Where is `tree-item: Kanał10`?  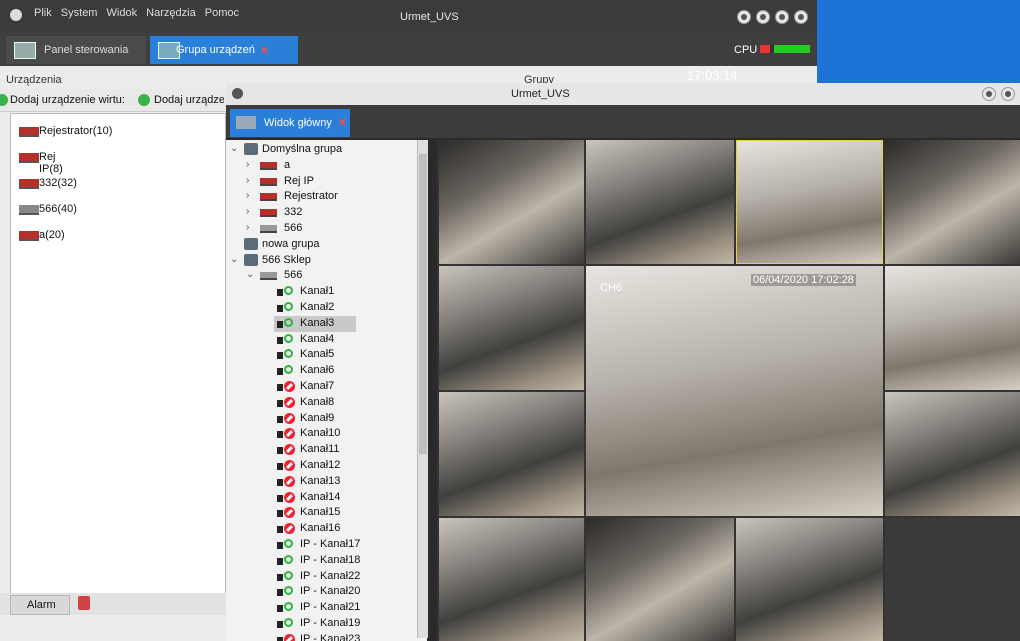
tree-item: Kanał10 is located at coordinates (315, 434).